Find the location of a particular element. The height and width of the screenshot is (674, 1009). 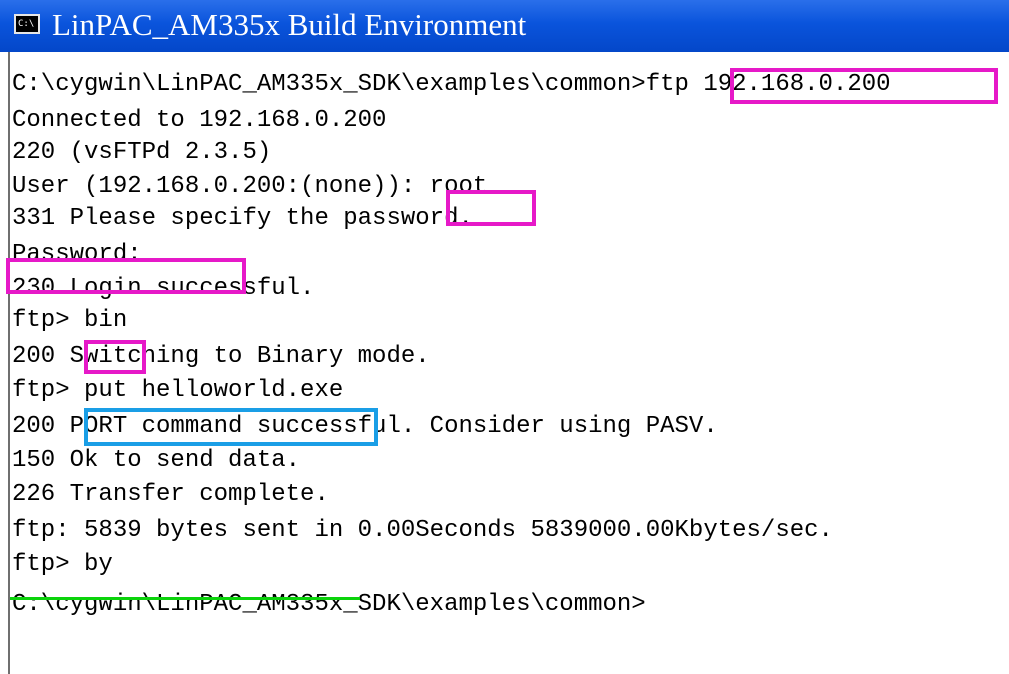

console-line-password-request: 331 Please specify the password. is located at coordinates (242, 218).